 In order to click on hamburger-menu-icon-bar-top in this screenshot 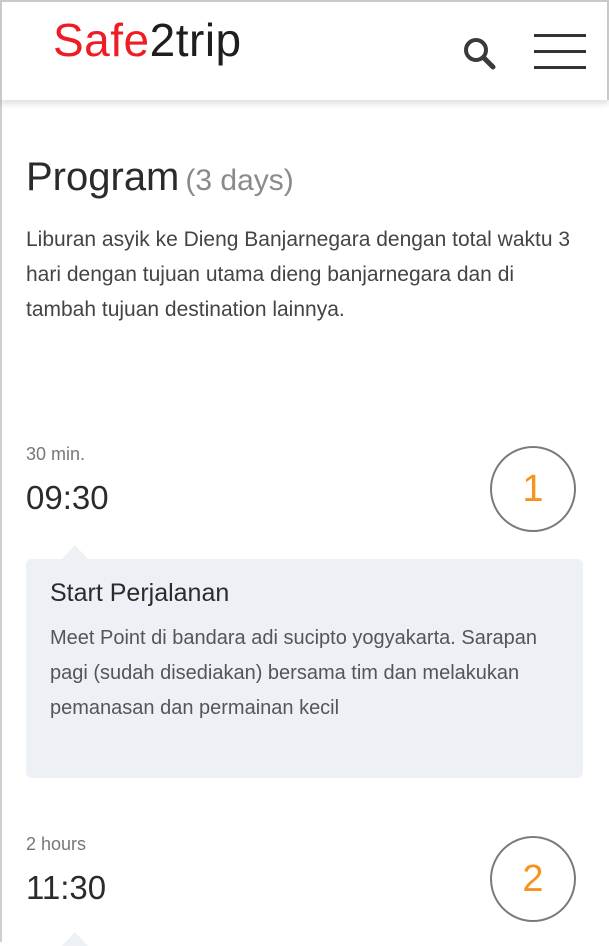, I will do `click(560, 35)`.